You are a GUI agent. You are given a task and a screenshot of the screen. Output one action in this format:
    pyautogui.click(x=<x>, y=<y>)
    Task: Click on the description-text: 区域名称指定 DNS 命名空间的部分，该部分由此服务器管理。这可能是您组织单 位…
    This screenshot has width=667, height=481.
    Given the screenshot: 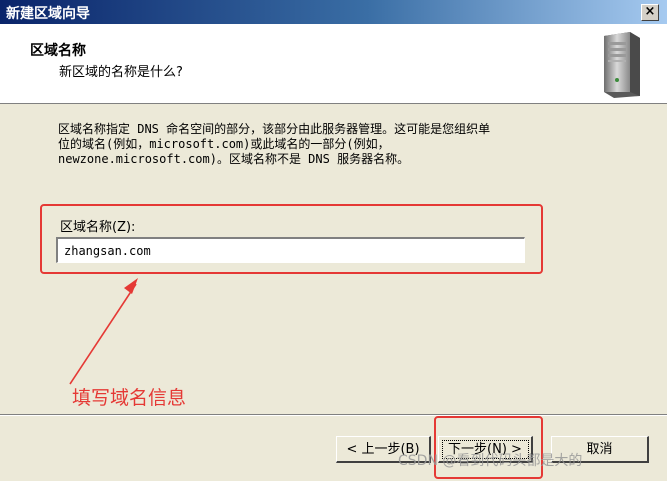 What is the action you would take?
    pyautogui.click(x=348, y=144)
    